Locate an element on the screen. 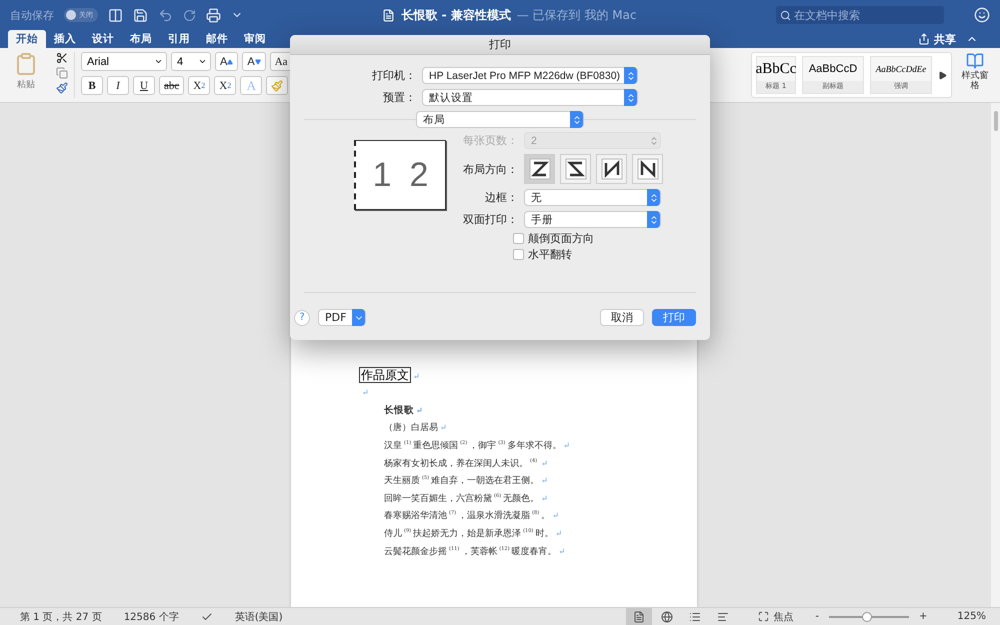  two-sided-select: 手册 is located at coordinates (592, 219).